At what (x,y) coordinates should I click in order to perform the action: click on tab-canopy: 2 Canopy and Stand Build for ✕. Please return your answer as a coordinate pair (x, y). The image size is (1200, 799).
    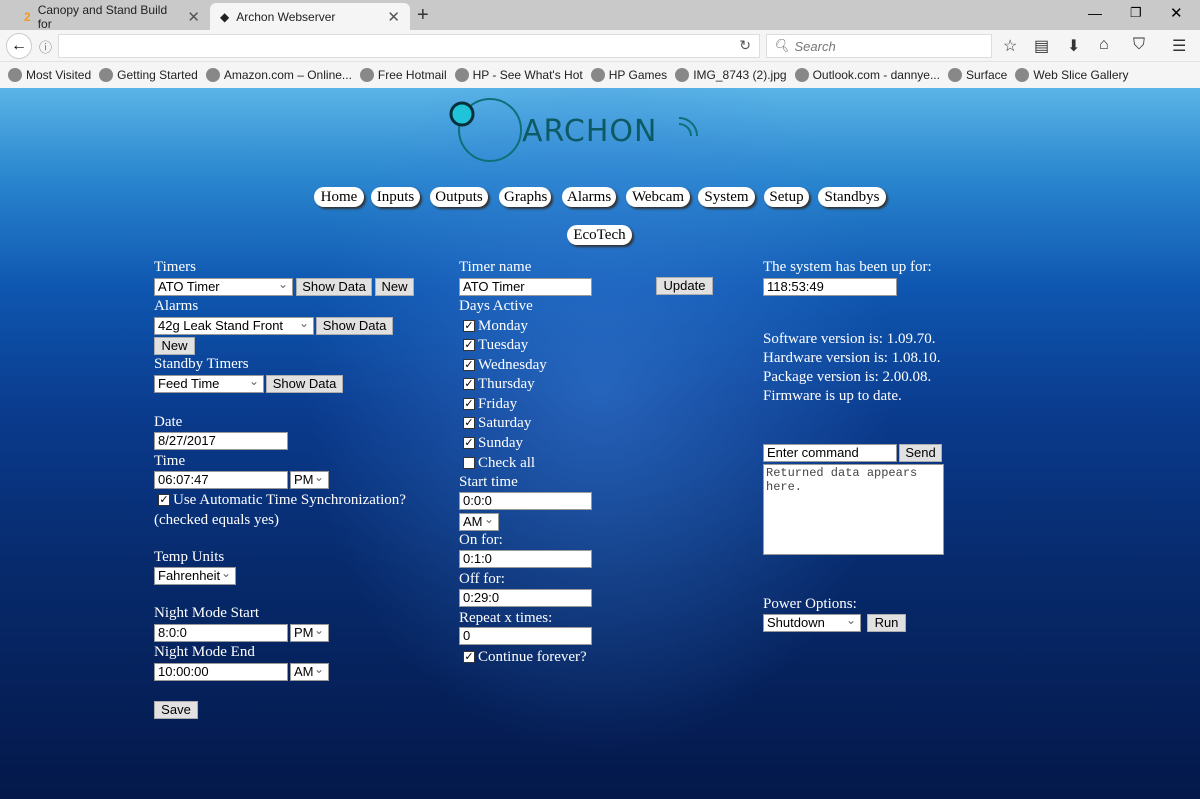
    Looking at the image, I should click on (112, 17).